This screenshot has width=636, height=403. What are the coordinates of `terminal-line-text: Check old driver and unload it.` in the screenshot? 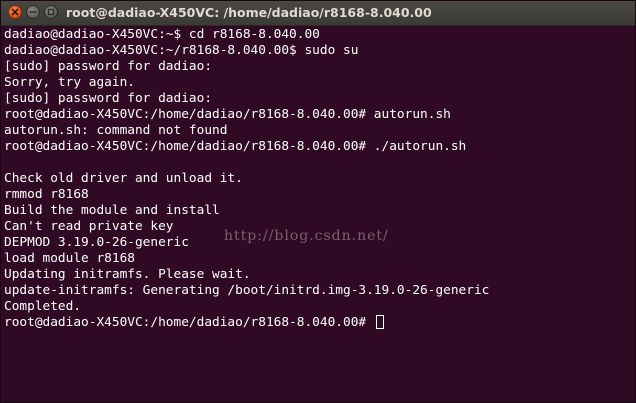 It's located at (123, 178).